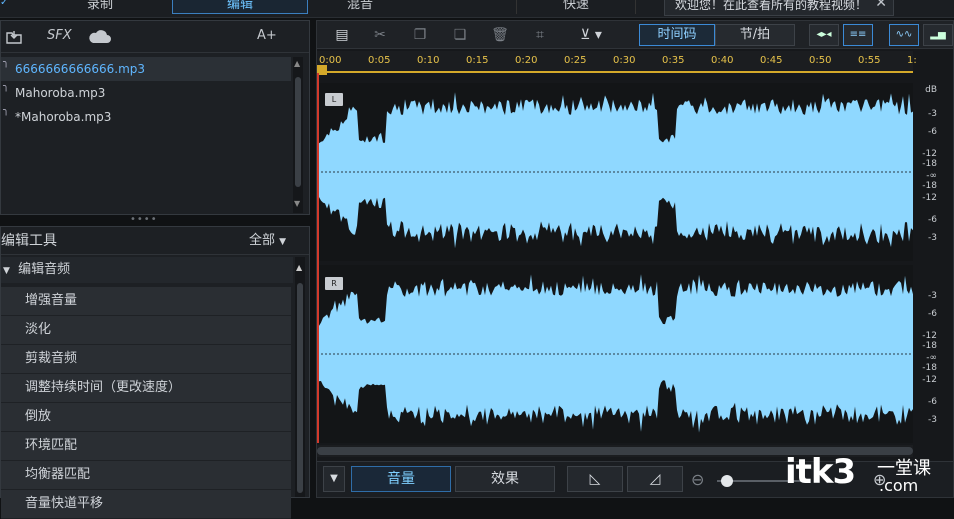  I want to click on file-list-scrollbar: ▲ ▼, so click(298, 135).